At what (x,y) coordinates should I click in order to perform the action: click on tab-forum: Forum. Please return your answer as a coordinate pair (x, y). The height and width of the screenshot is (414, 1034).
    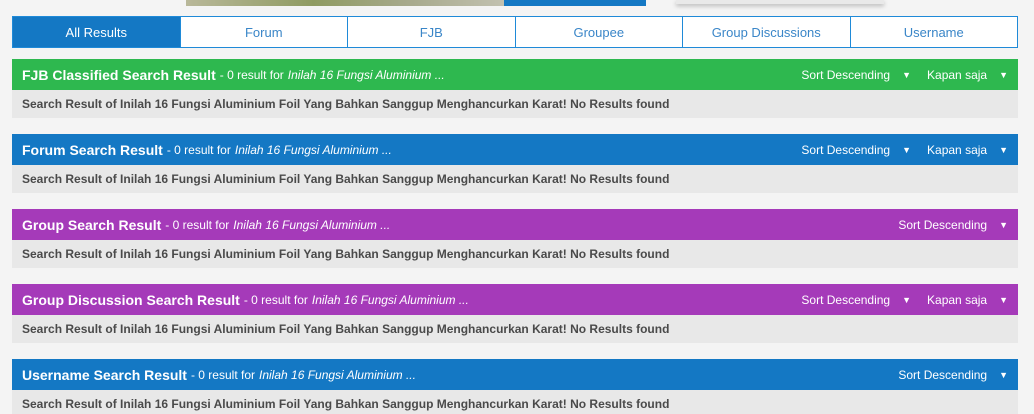
    Looking at the image, I should click on (264, 32).